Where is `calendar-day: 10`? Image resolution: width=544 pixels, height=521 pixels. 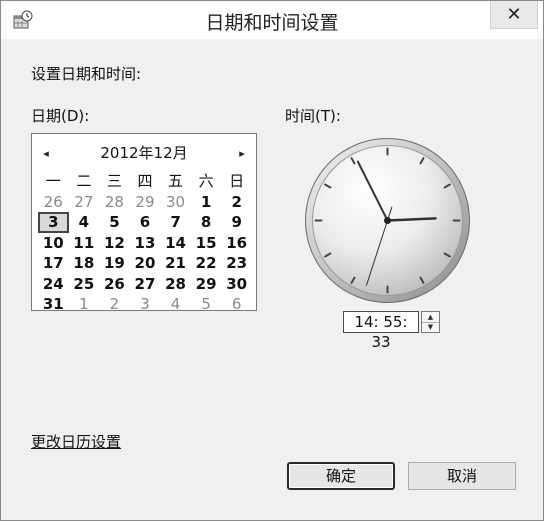
calendar-day: 10 is located at coordinates (53, 243).